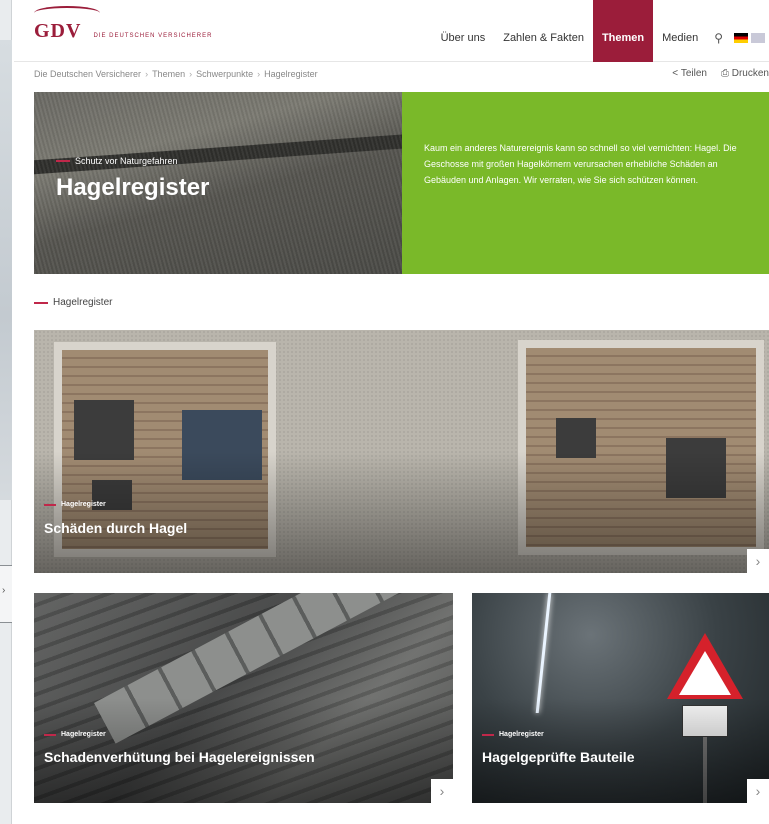 The height and width of the screenshot is (824, 769). I want to click on print-button: ⎙ Drucken, so click(745, 73).